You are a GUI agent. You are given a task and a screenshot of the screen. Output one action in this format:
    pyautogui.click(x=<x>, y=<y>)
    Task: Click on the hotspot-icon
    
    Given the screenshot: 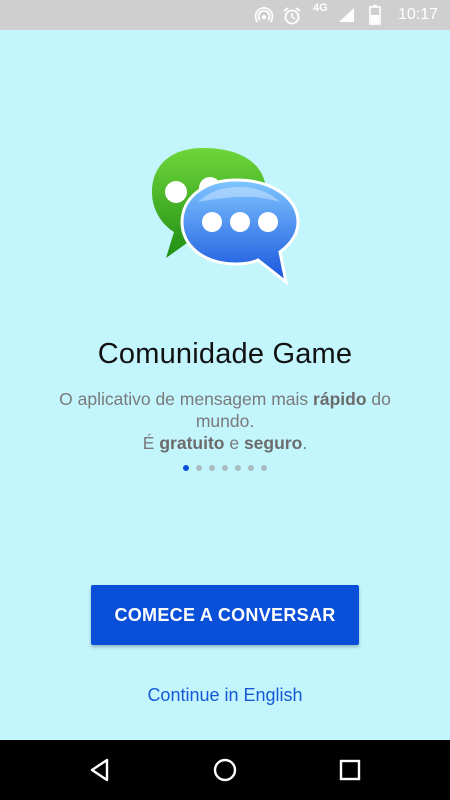 What is the action you would take?
    pyautogui.click(x=264, y=15)
    